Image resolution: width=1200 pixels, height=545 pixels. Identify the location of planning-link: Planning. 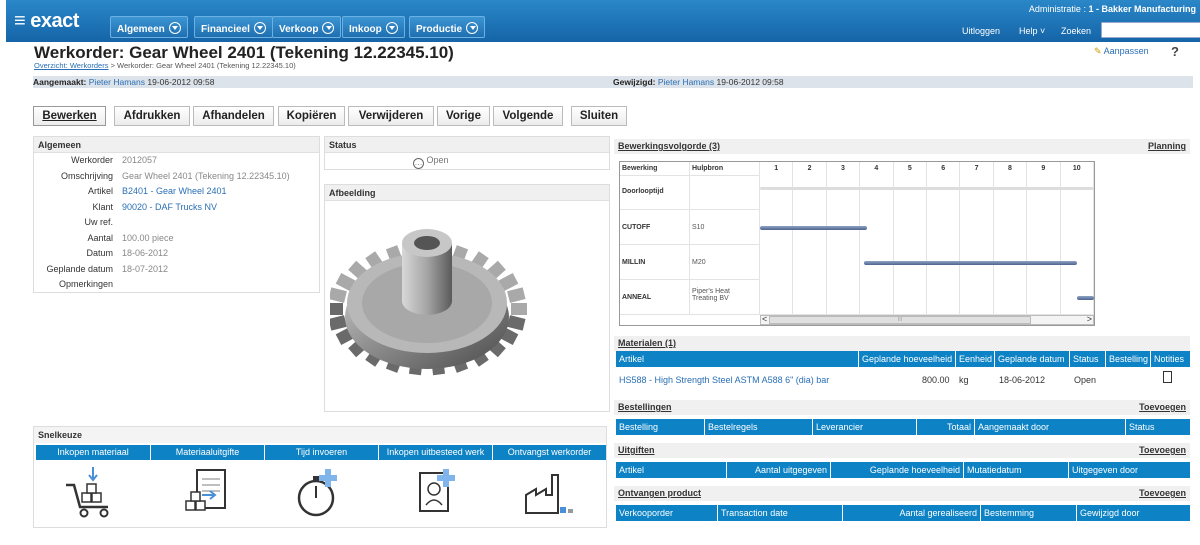
(1167, 146).